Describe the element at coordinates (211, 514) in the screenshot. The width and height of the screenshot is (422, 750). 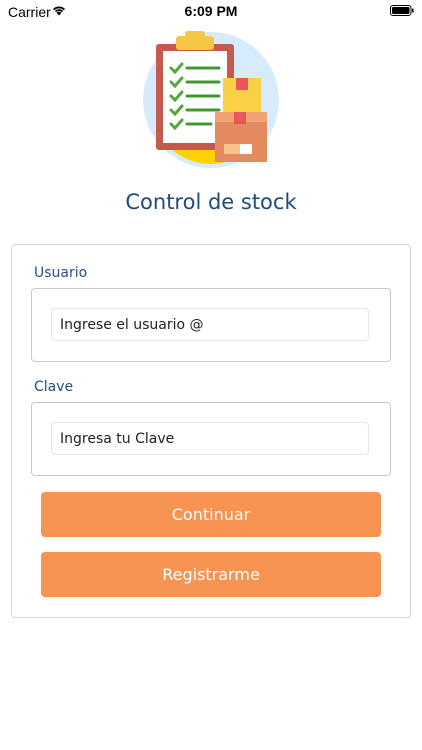
I see `continue-button: Continuar` at that location.